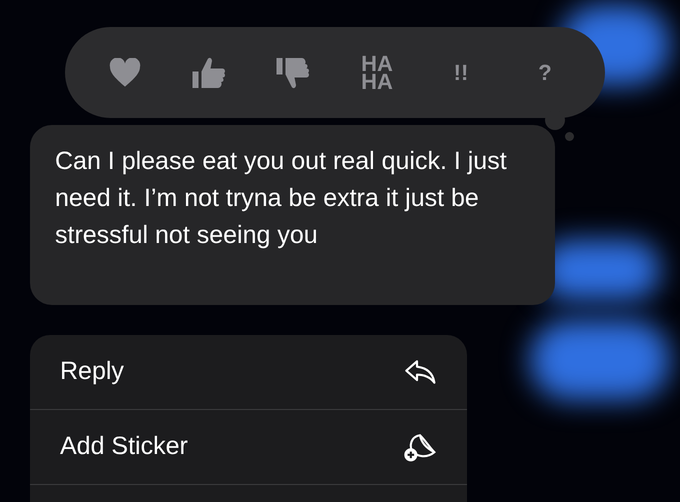 The width and height of the screenshot is (680, 502). I want to click on sticker-add-icon, so click(420, 447).